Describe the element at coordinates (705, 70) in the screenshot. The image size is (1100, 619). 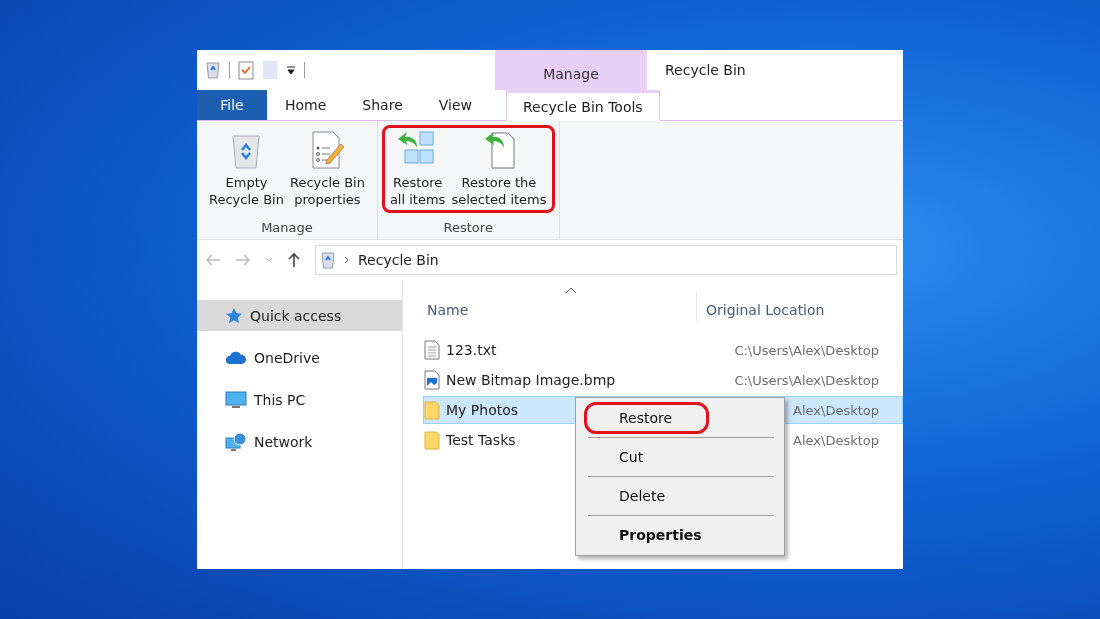
I see `window-title: Recycle Bin` at that location.